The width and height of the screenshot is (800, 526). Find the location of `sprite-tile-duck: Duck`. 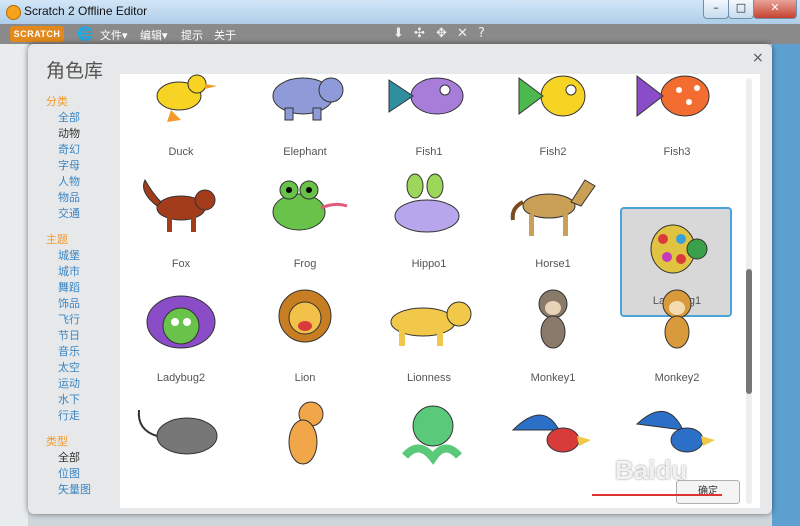

sprite-tile-duck: Duck is located at coordinates (181, 124).